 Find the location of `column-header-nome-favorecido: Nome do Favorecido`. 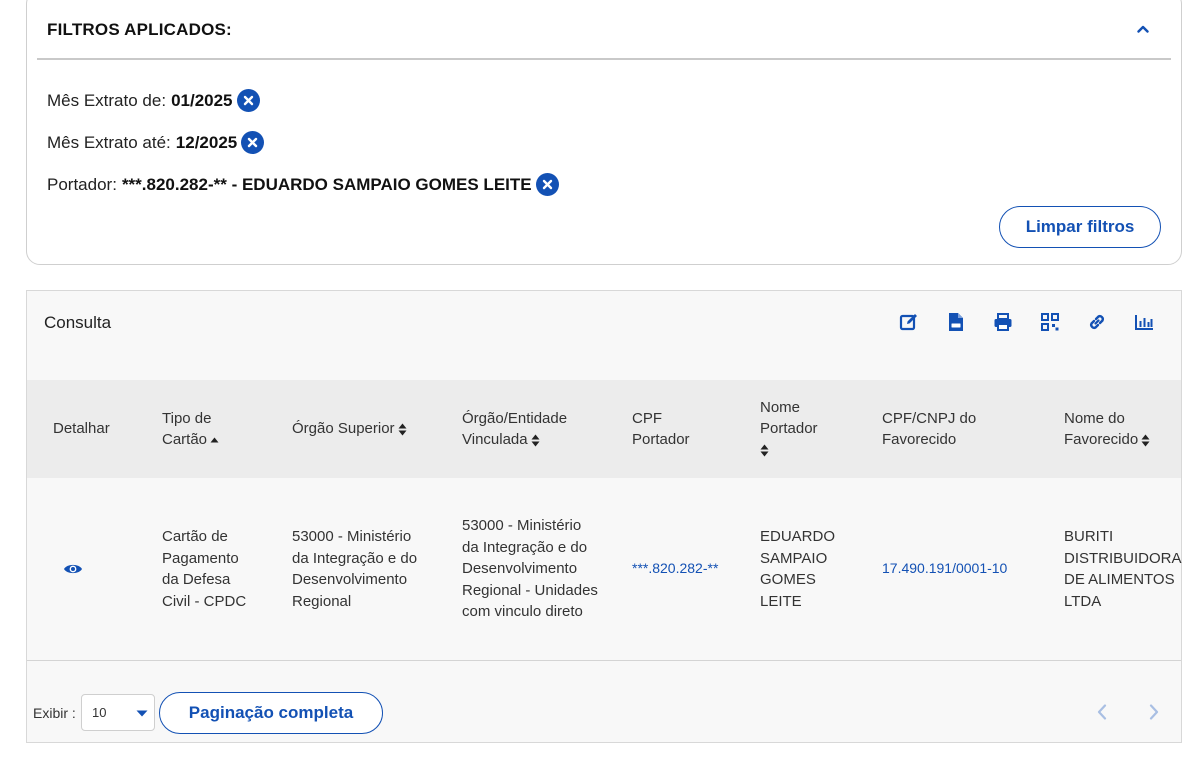

column-header-nome-favorecido: Nome do Favorecido is located at coordinates (1119, 429).